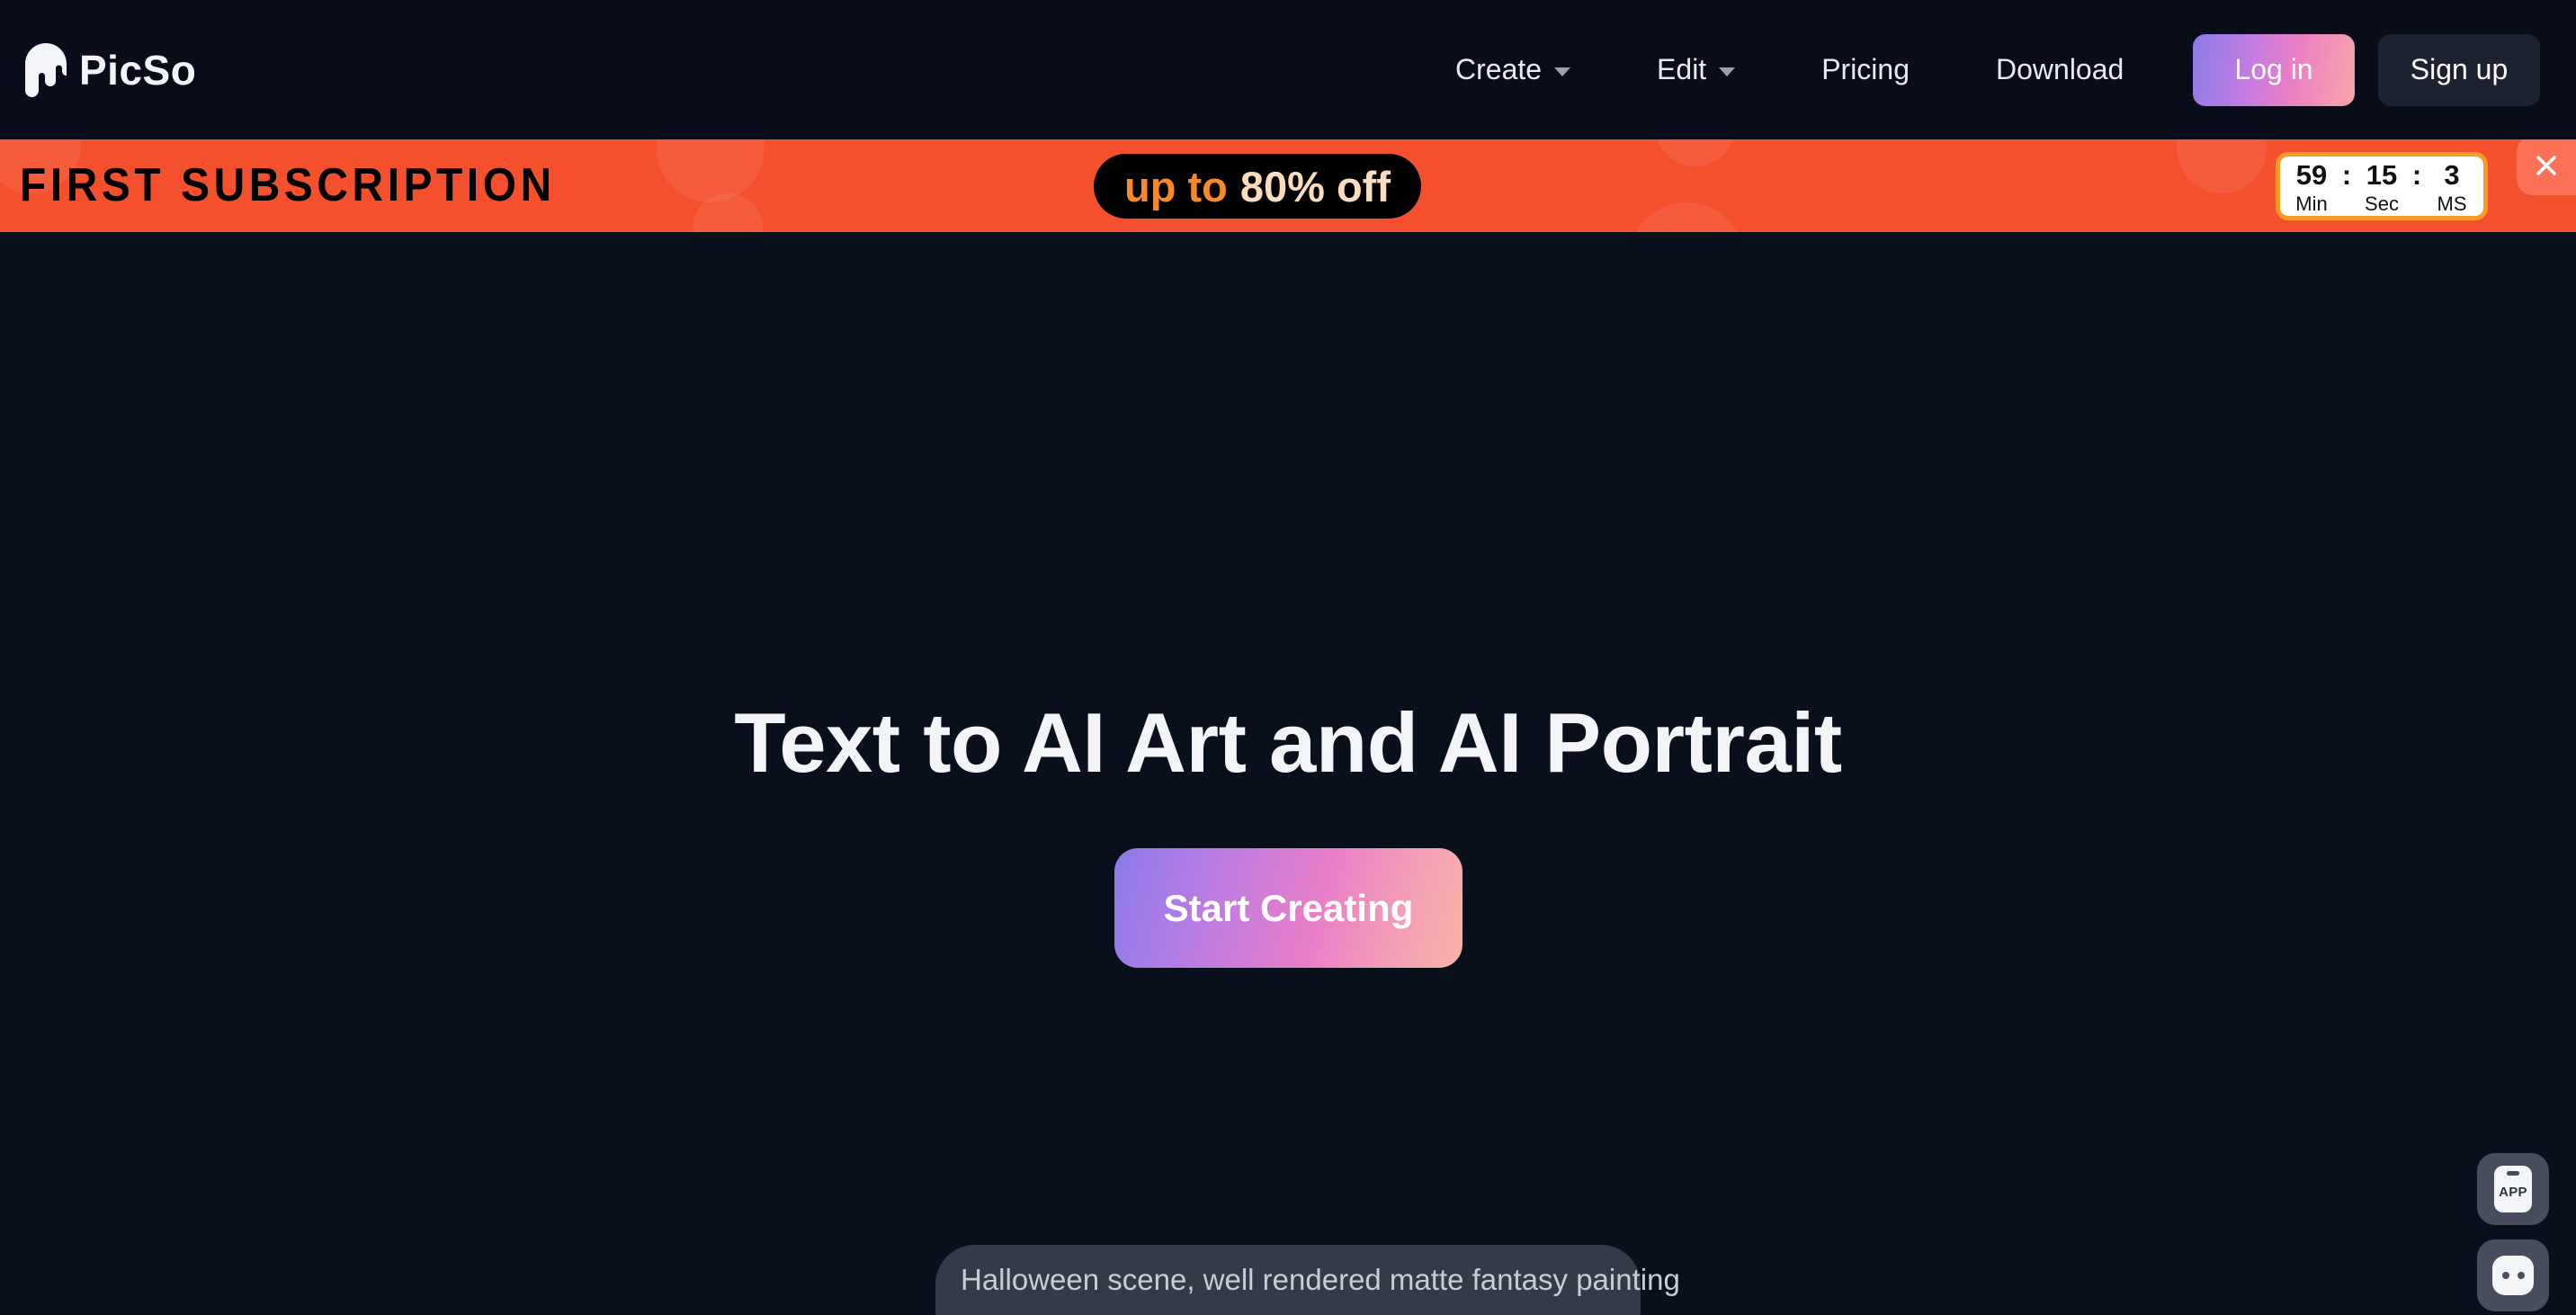 Image resolution: width=2576 pixels, height=1315 pixels. I want to click on promo-close-button, so click(2546, 167).